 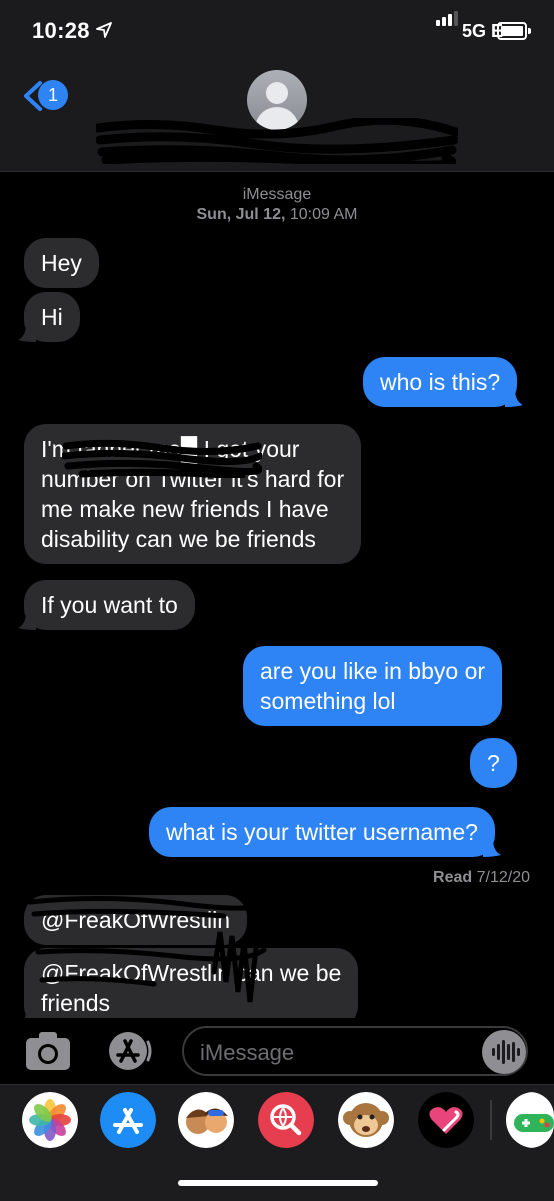 I want to click on incoming-message-bubble: @FreakOfWrestlin, so click(x=136, y=920).